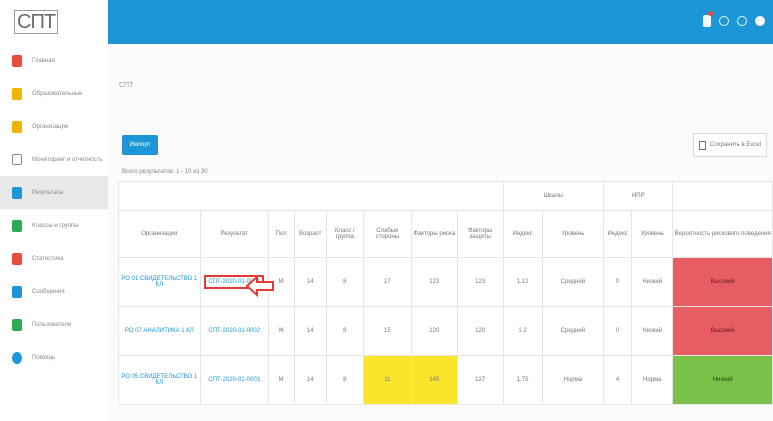  What do you see at coordinates (760, 21) in the screenshot?
I see `user-icon` at bounding box center [760, 21].